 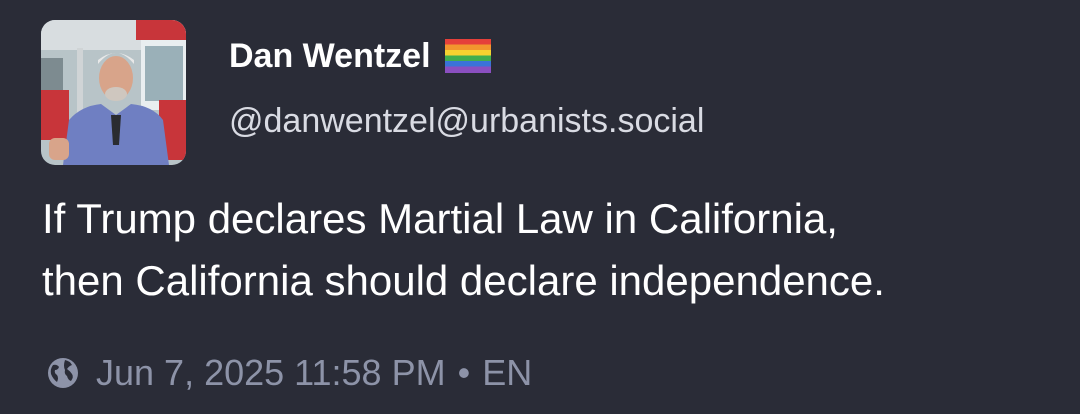 I want to click on display-name-text: Dan Wentzel, so click(x=330, y=55).